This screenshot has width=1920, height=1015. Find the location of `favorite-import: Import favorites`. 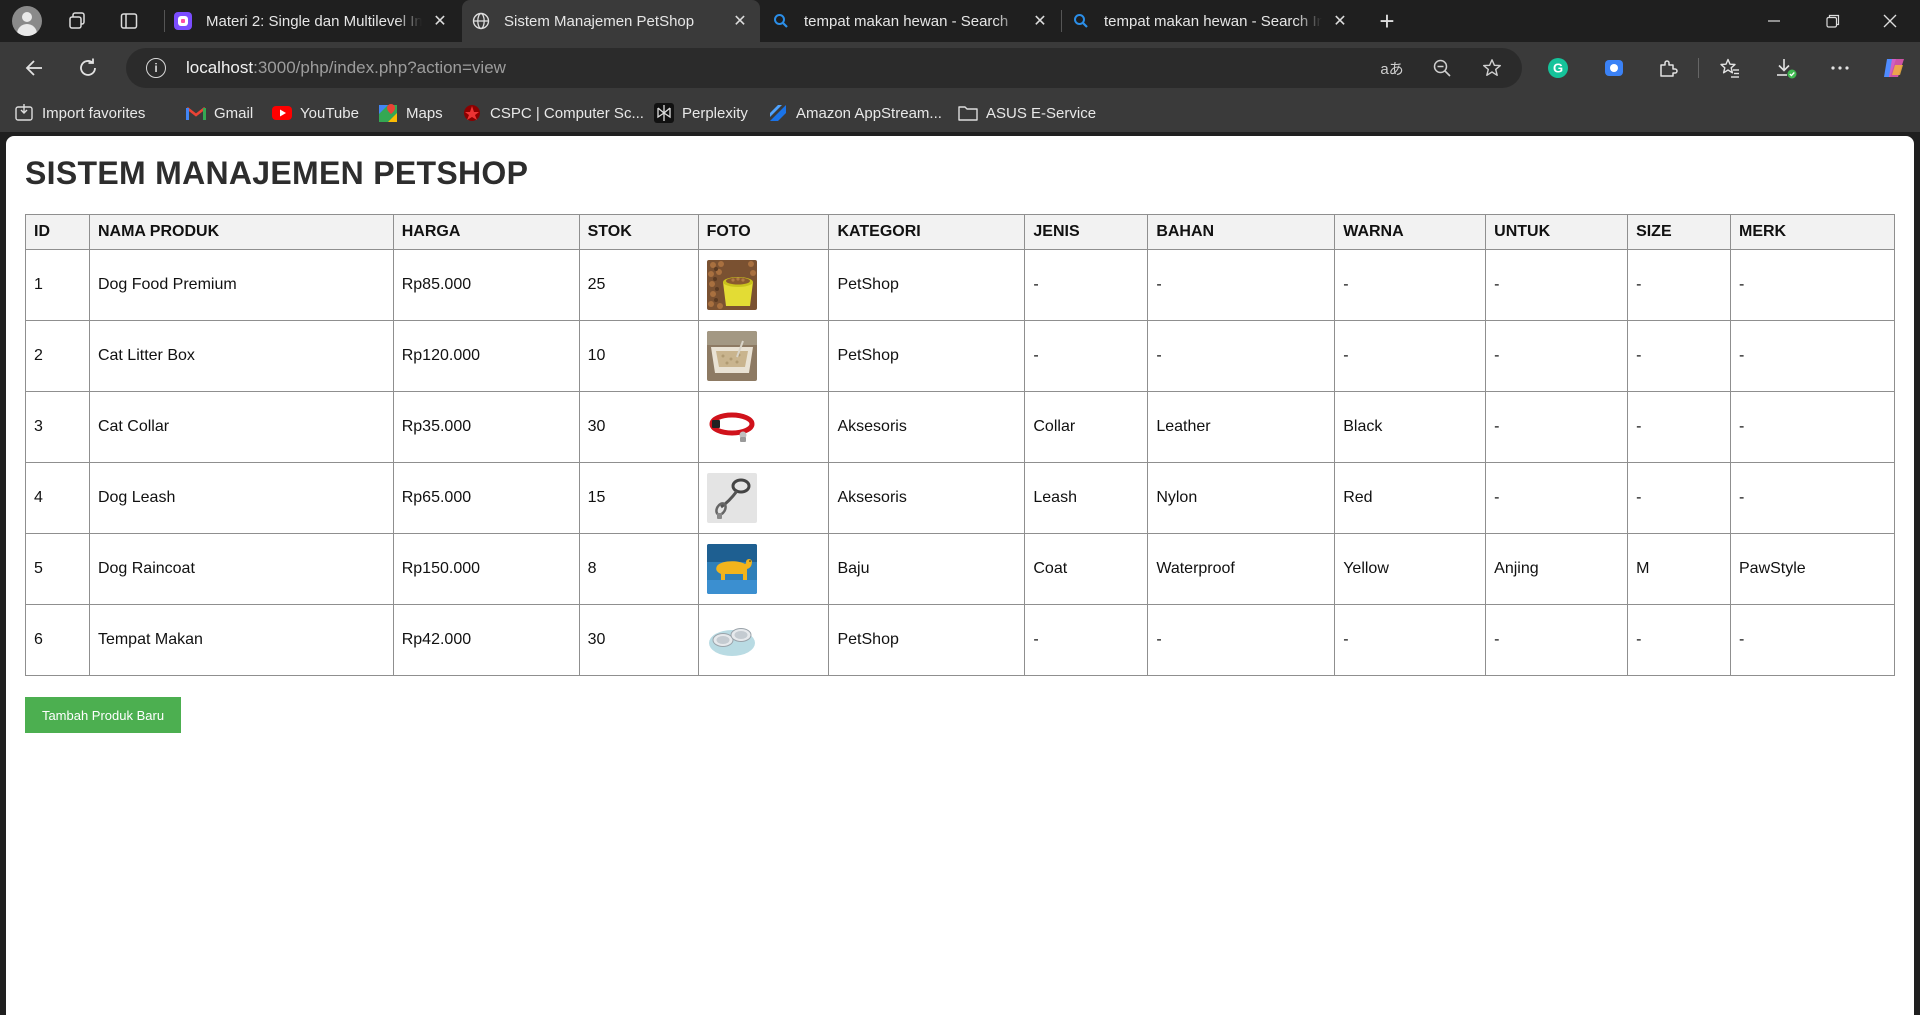

favorite-import: Import favorites is located at coordinates (79, 113).